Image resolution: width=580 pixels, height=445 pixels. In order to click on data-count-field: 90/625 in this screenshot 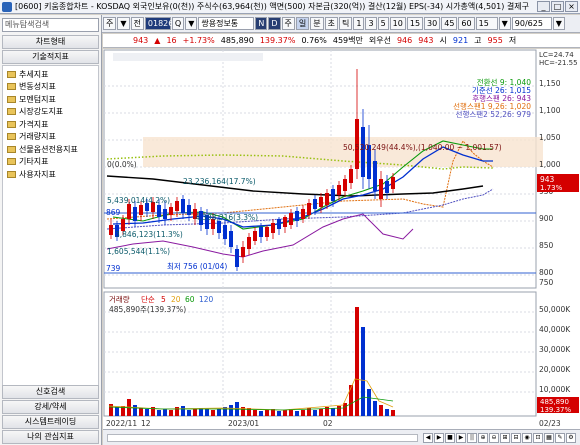, I will do `click(531, 23)`.